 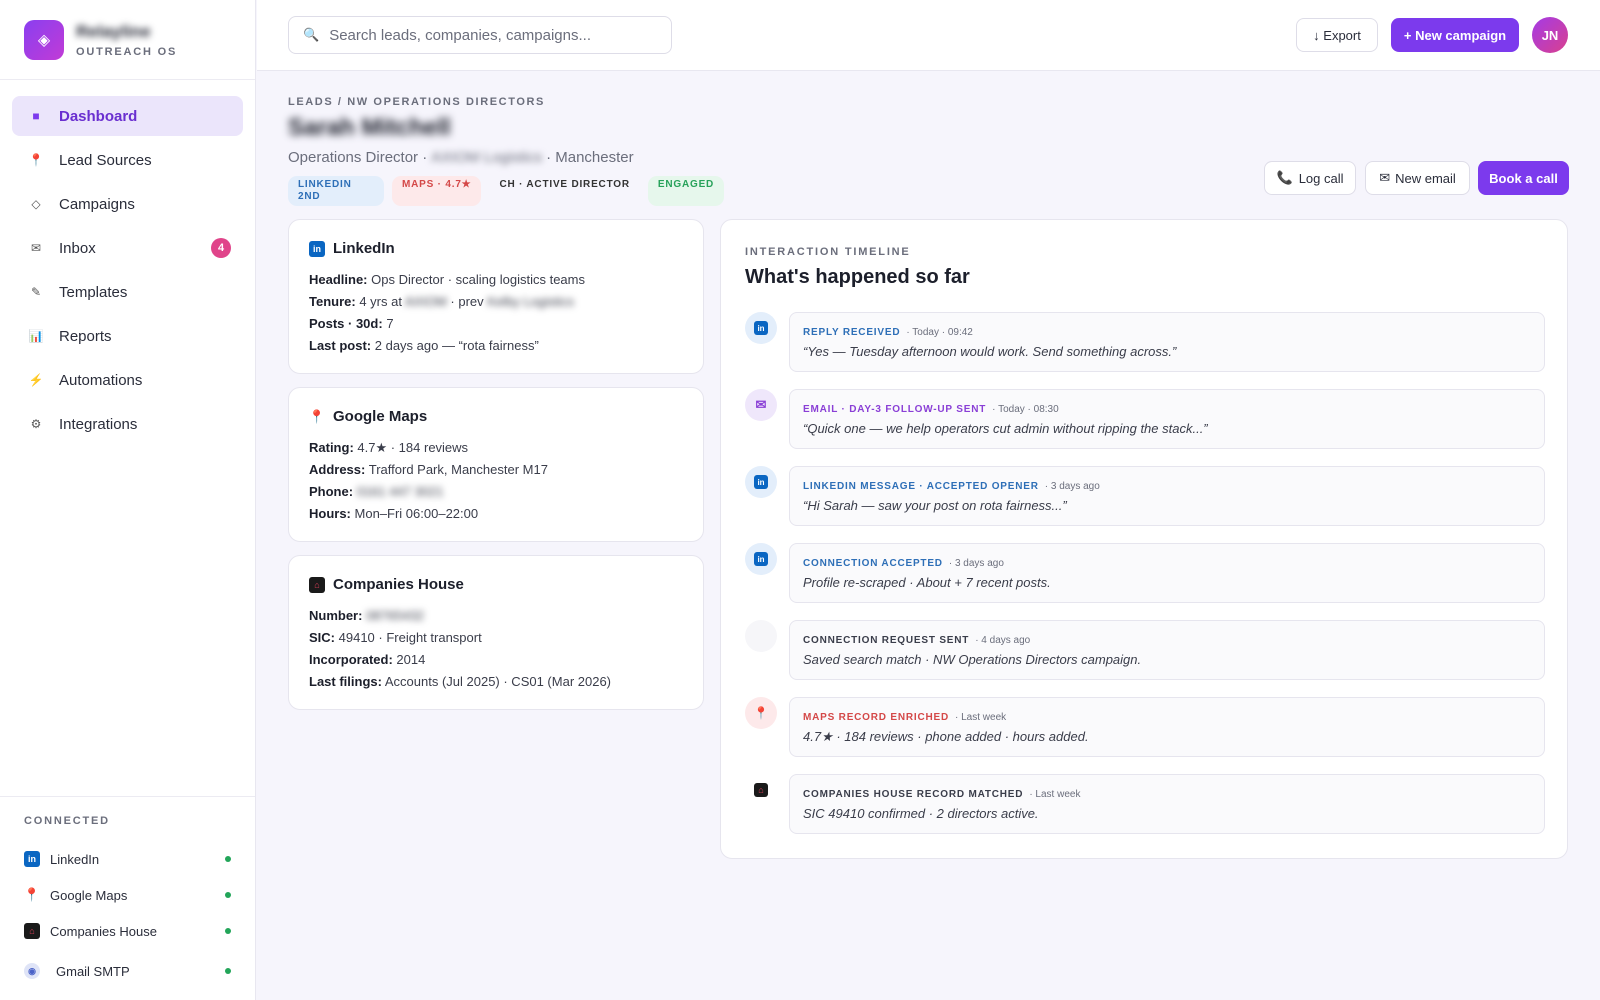 What do you see at coordinates (395, 615) in the screenshot?
I see `number-value: 08765432` at bounding box center [395, 615].